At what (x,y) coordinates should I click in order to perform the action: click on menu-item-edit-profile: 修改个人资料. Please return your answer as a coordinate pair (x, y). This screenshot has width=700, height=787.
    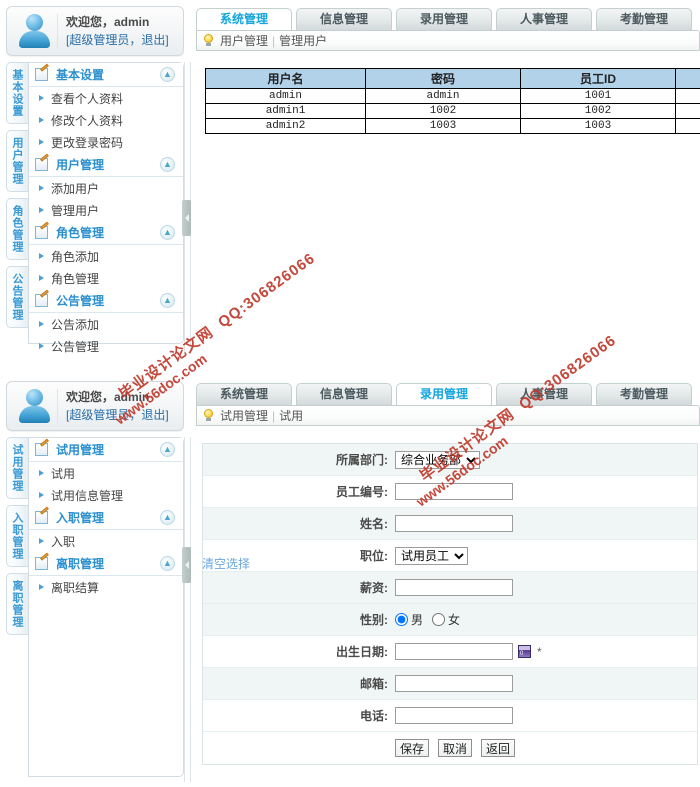
    Looking at the image, I should click on (106, 120).